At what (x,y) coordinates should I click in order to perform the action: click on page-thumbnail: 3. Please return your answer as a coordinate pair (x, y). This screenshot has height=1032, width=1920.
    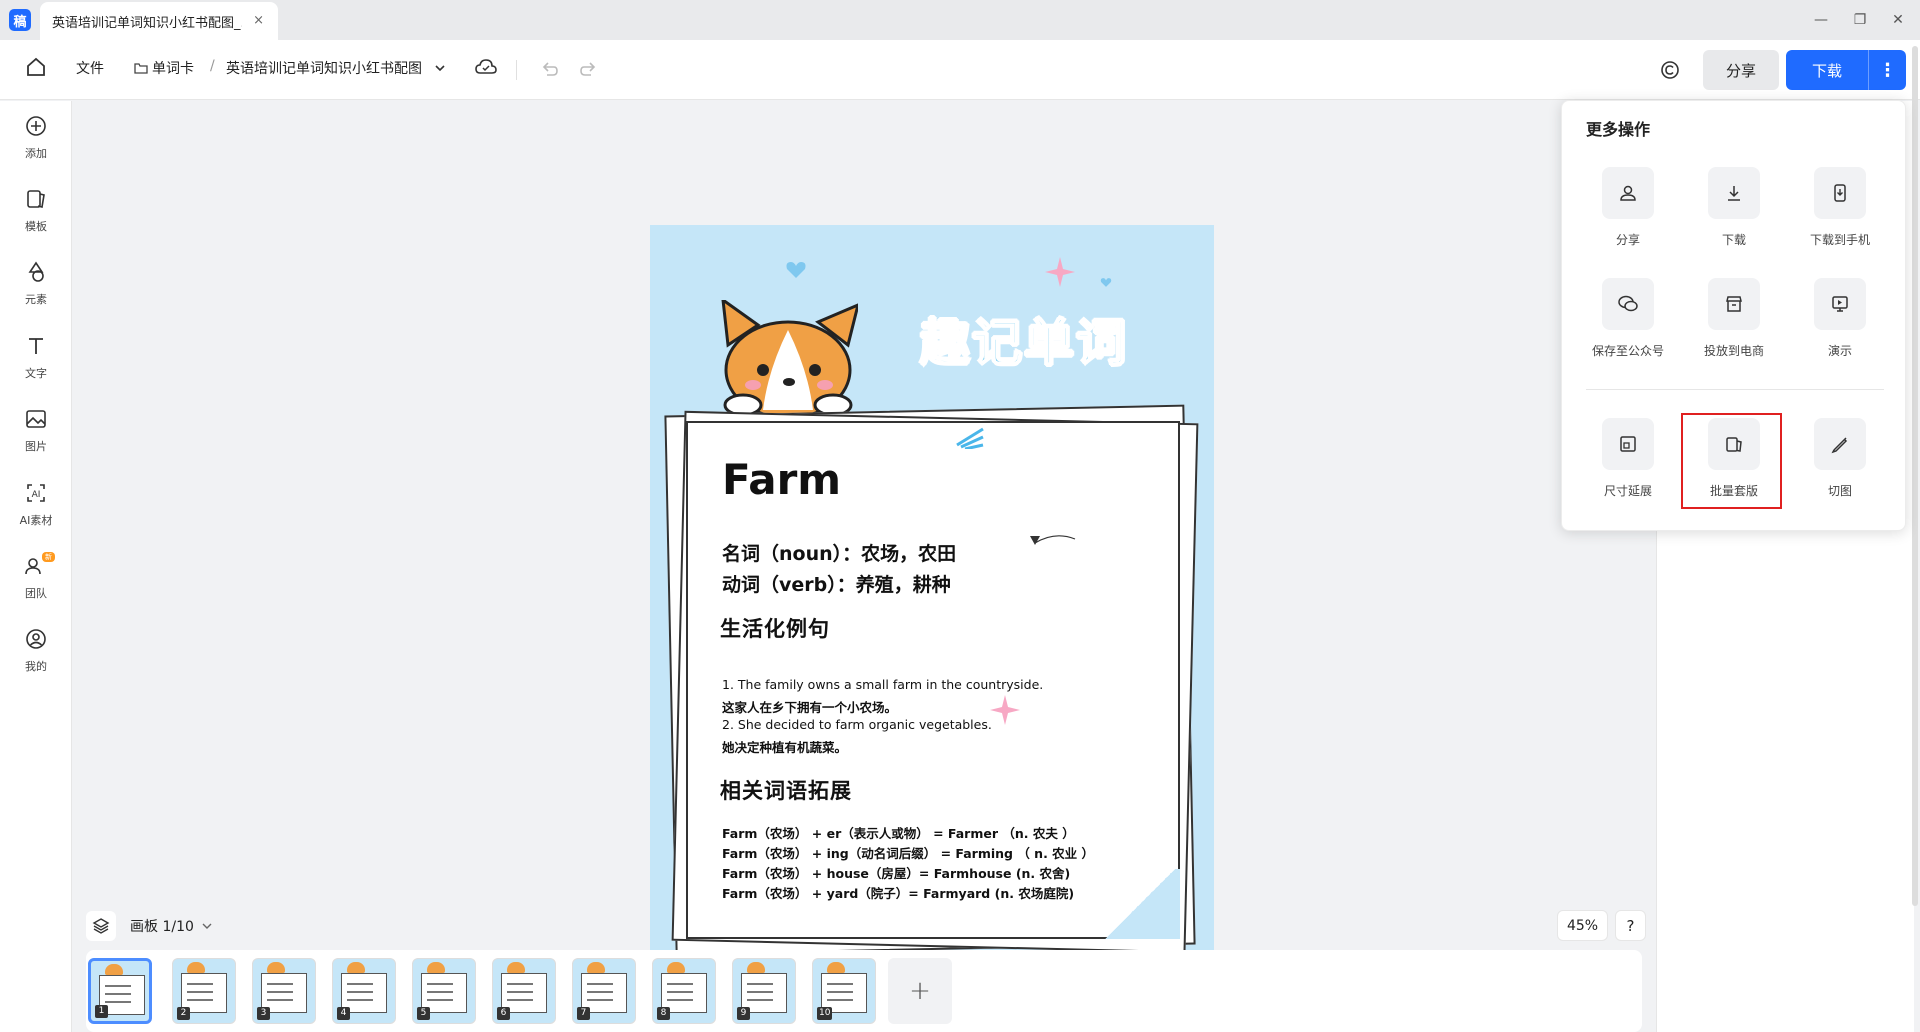
    Looking at the image, I should click on (284, 991).